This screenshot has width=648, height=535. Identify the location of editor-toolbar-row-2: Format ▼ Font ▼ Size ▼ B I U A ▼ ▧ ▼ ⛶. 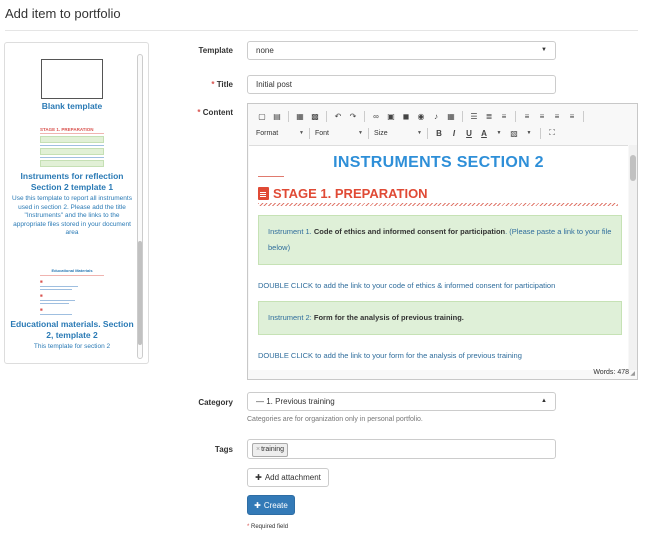
(407, 133).